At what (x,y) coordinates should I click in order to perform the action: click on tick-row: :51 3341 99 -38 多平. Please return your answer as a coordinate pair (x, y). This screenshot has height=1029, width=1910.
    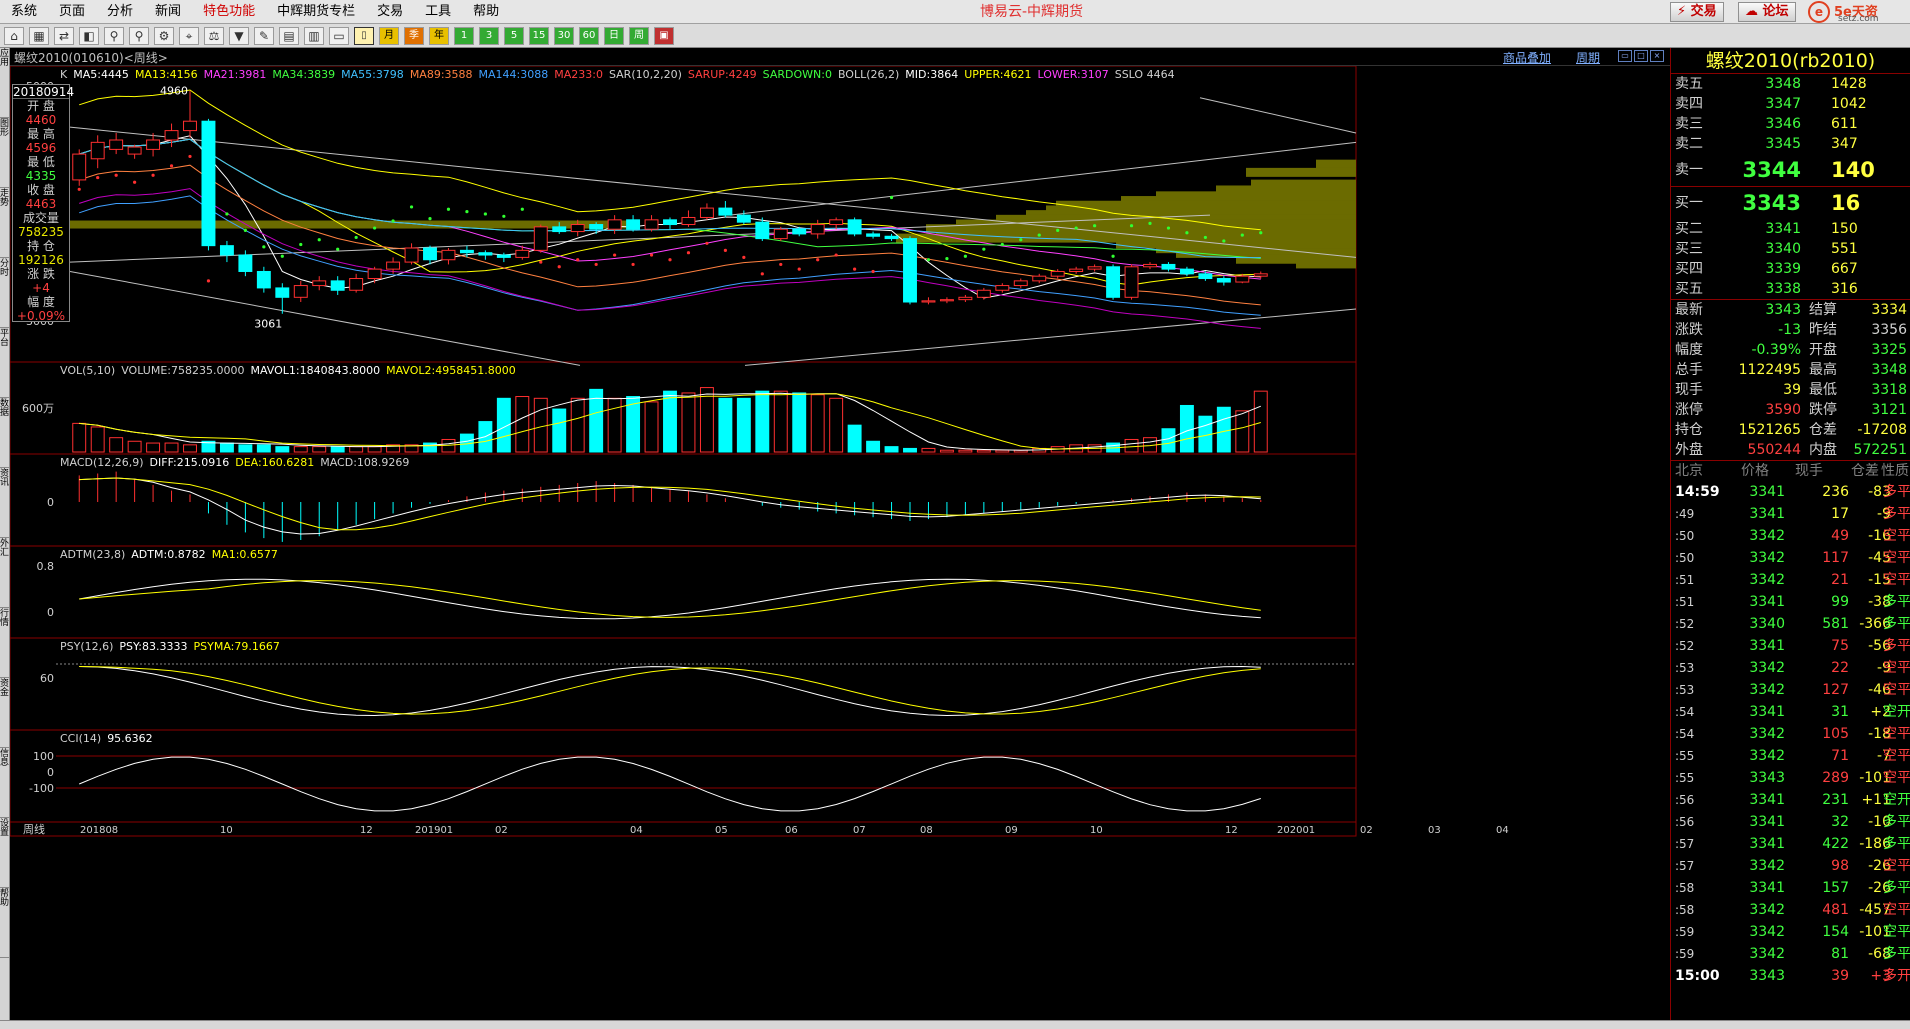
    Looking at the image, I should click on (1790, 602).